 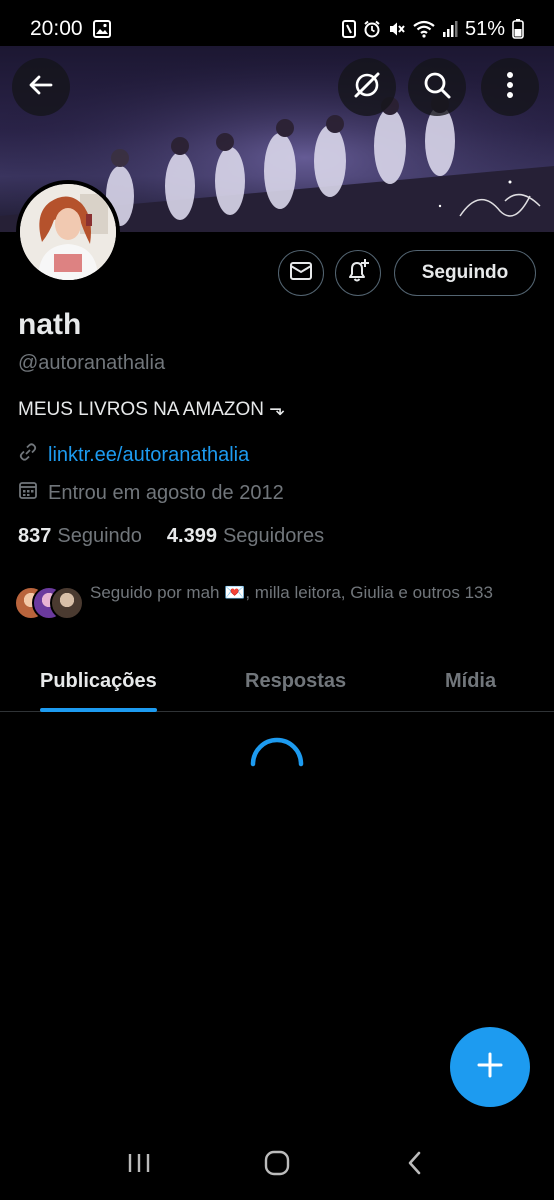 What do you see at coordinates (148, 455) in the screenshot?
I see `profile-link: linktr.ee/autoranathalia` at bounding box center [148, 455].